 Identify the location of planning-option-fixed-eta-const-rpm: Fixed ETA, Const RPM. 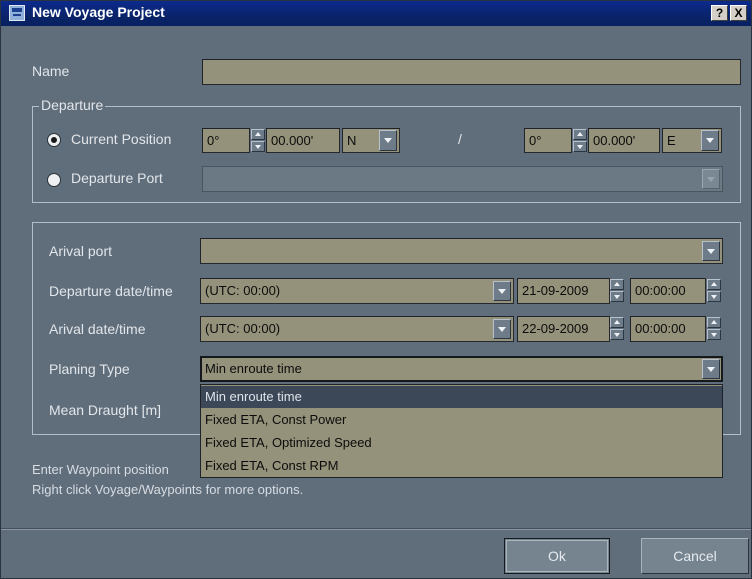
(461, 466).